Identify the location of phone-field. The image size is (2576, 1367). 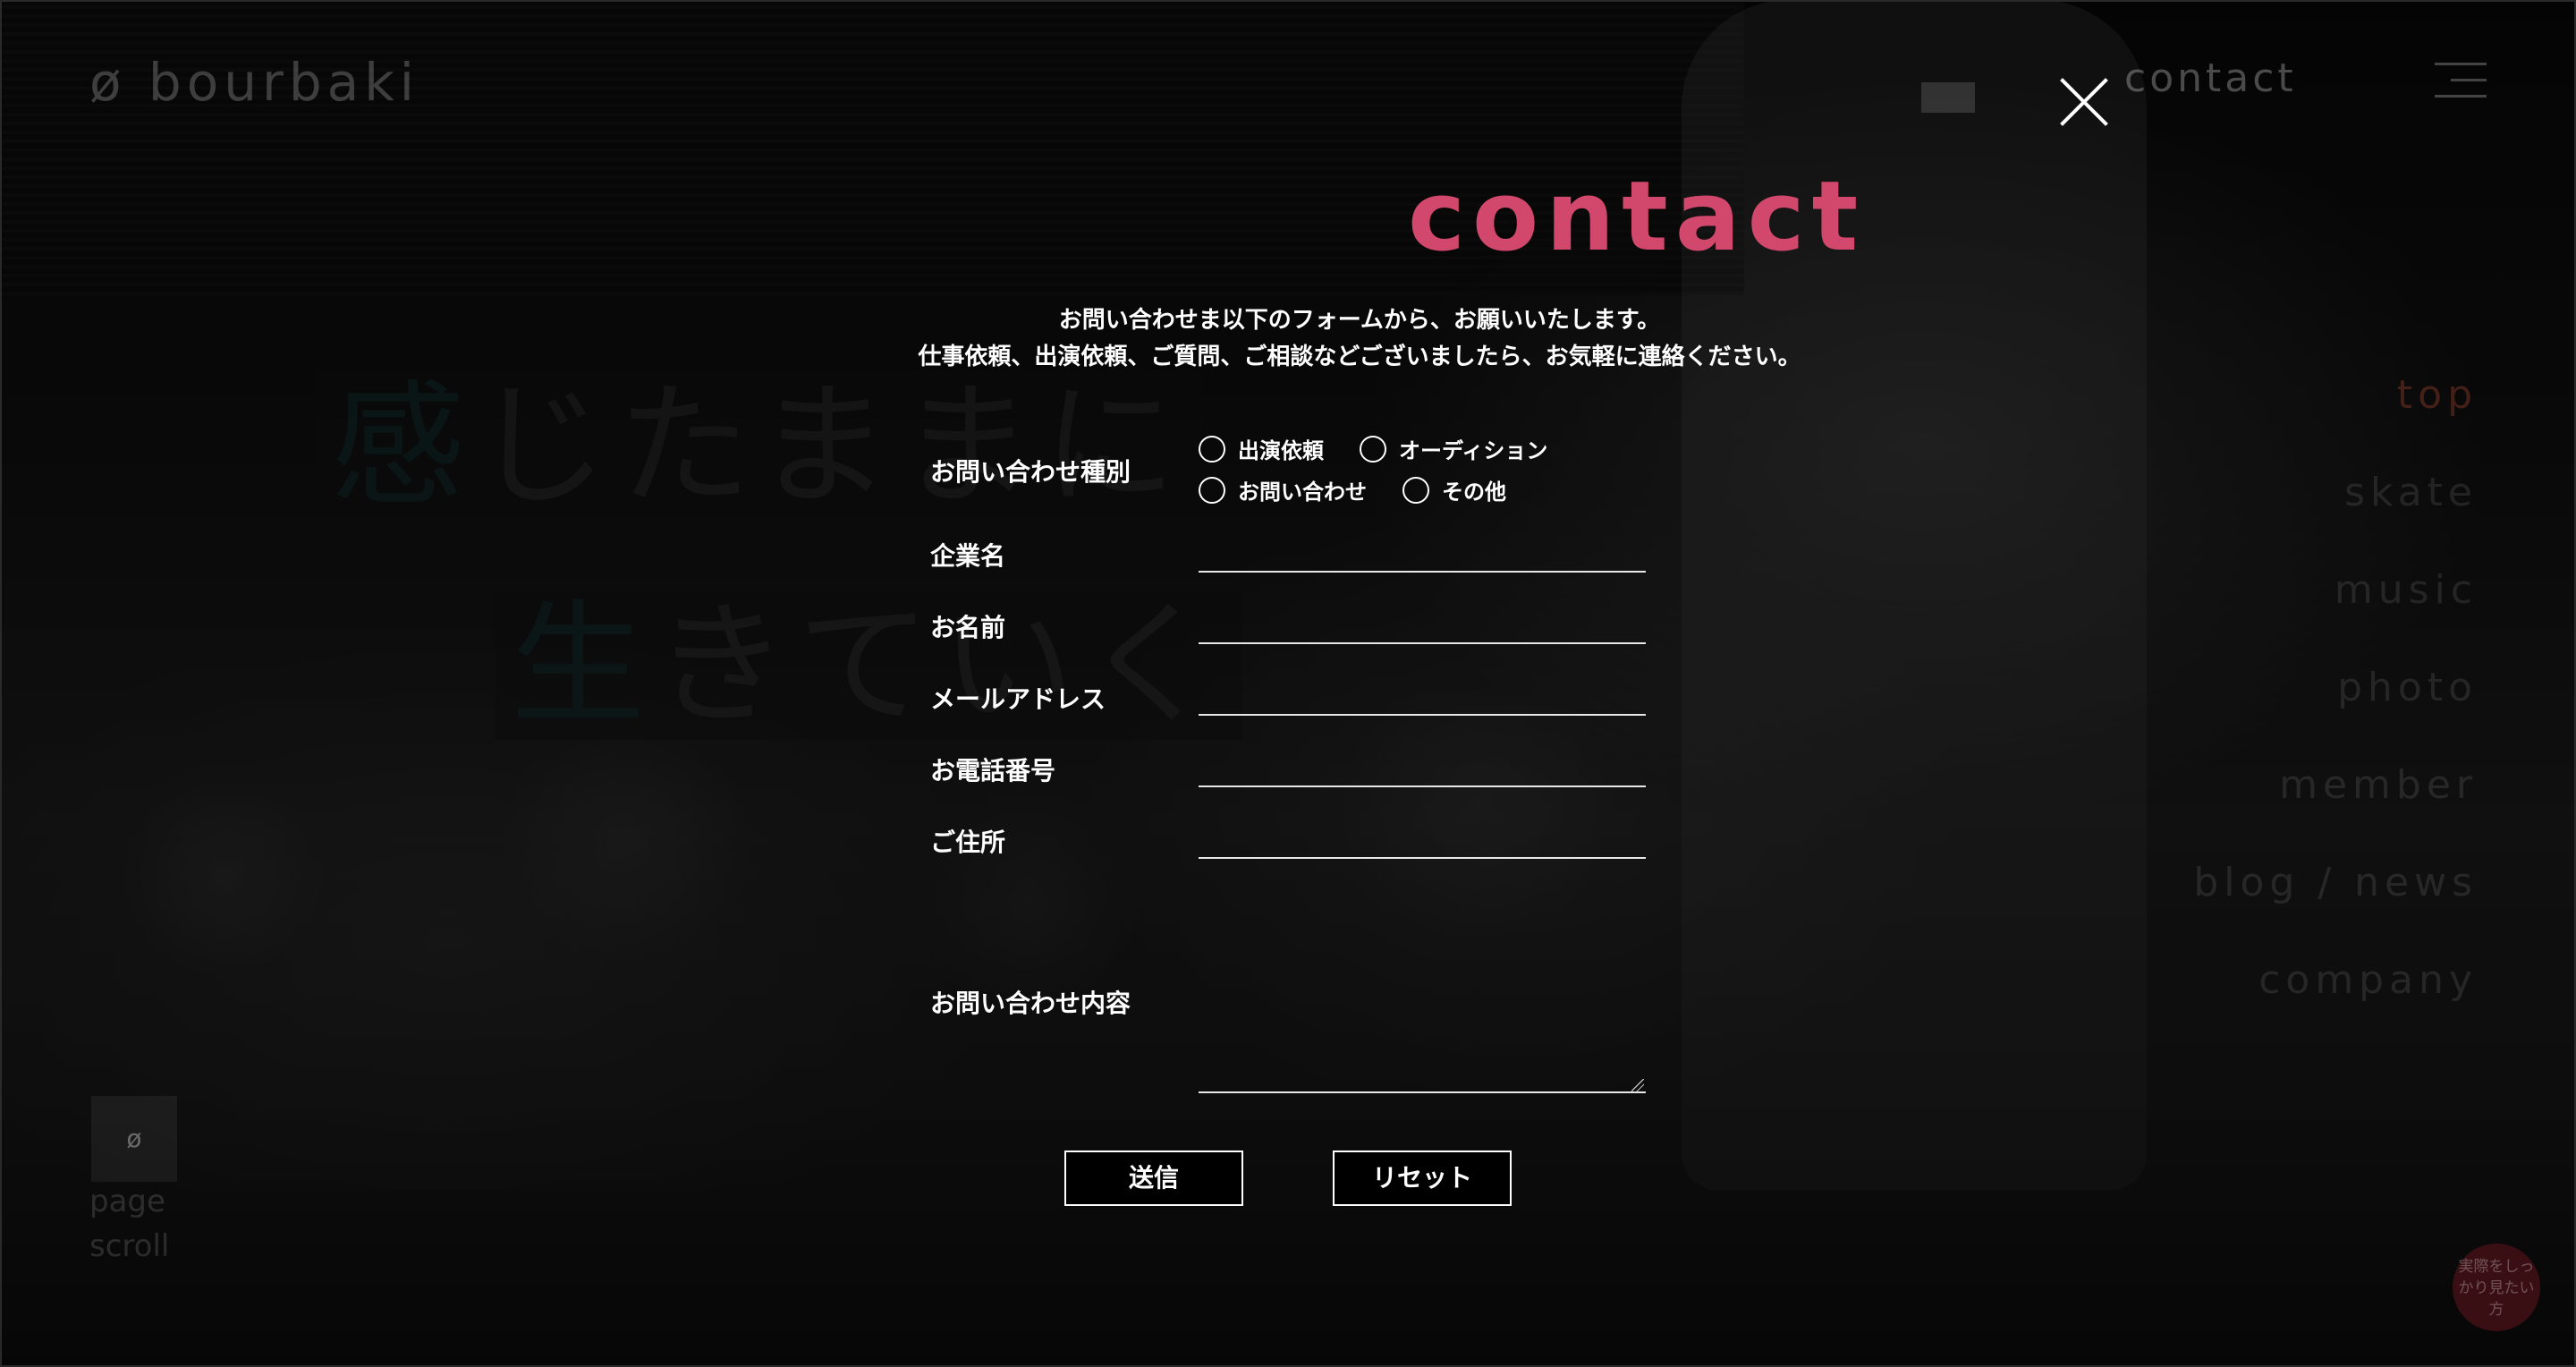
(1422, 766).